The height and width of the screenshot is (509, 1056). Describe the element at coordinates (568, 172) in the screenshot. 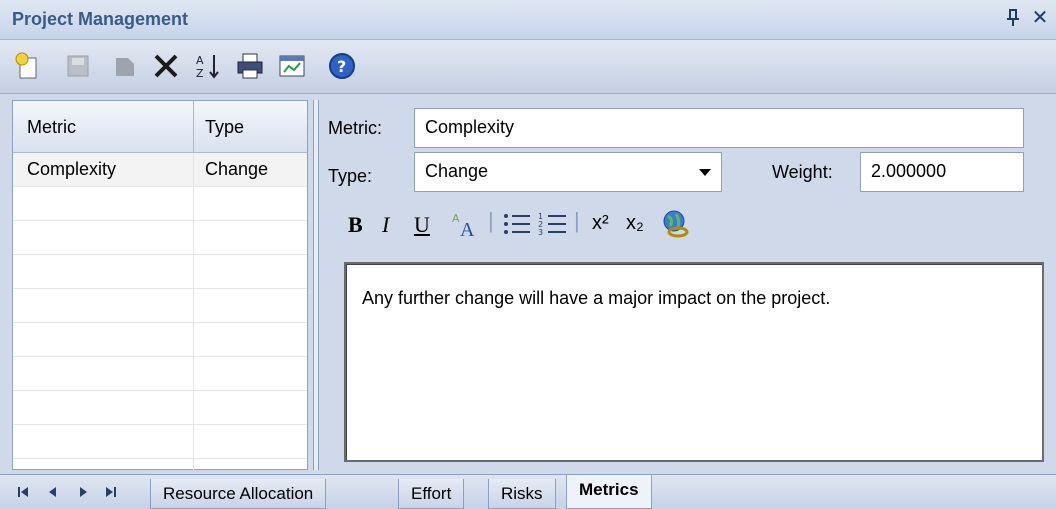

I see `type-select: Change` at that location.